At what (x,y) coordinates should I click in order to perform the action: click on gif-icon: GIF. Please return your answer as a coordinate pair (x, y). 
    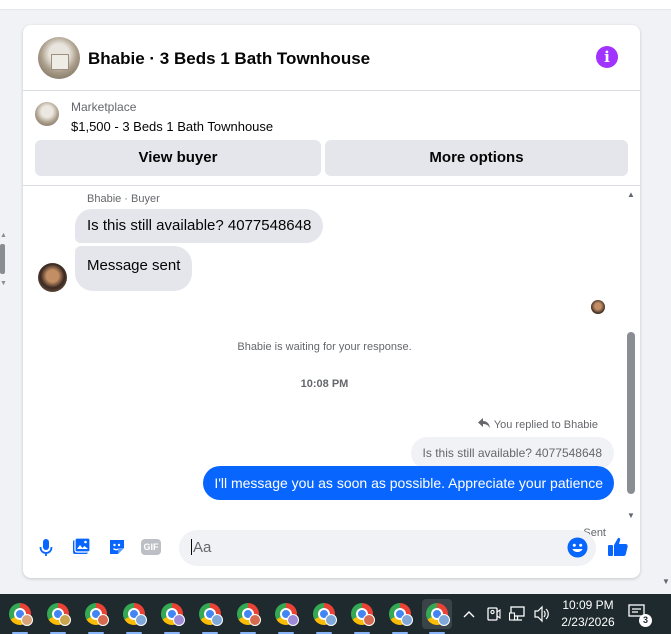
    Looking at the image, I should click on (152, 547).